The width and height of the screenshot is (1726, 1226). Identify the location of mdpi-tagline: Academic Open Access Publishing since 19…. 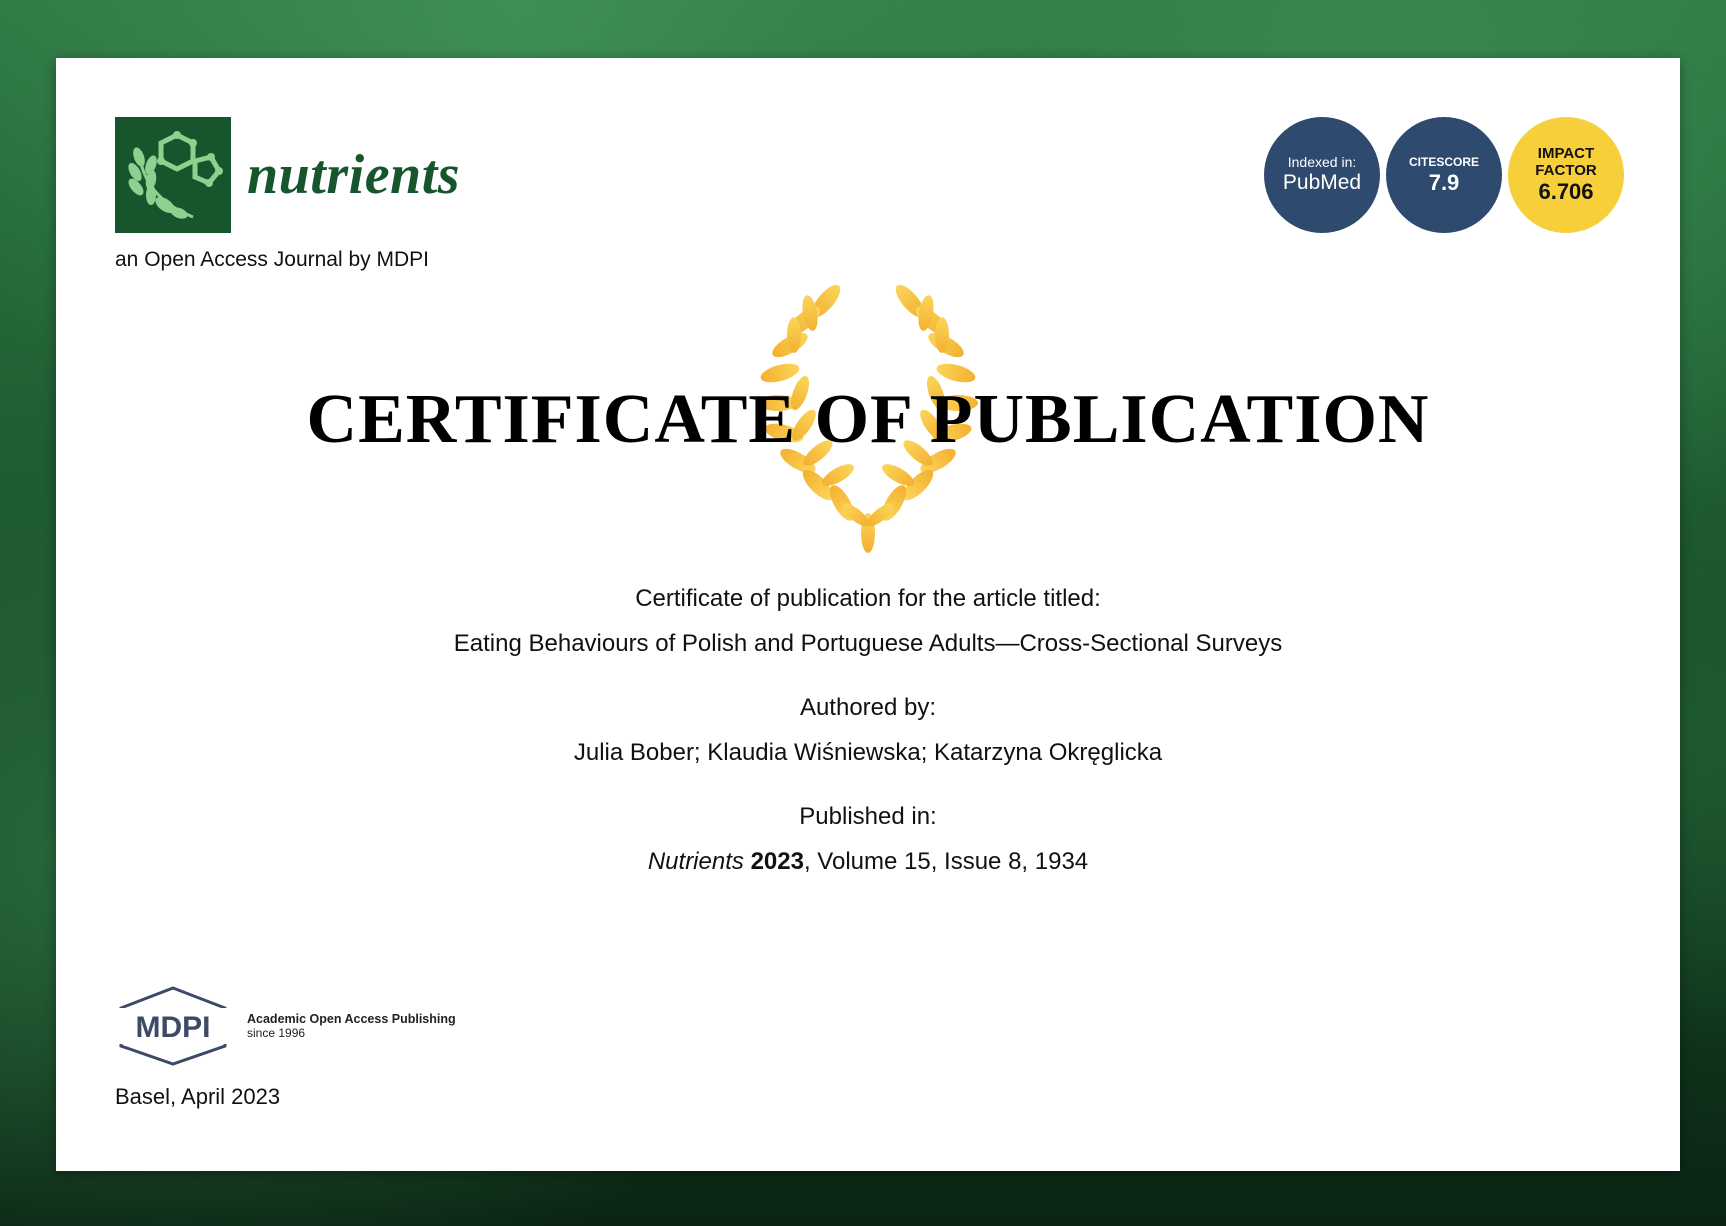
(351, 1026).